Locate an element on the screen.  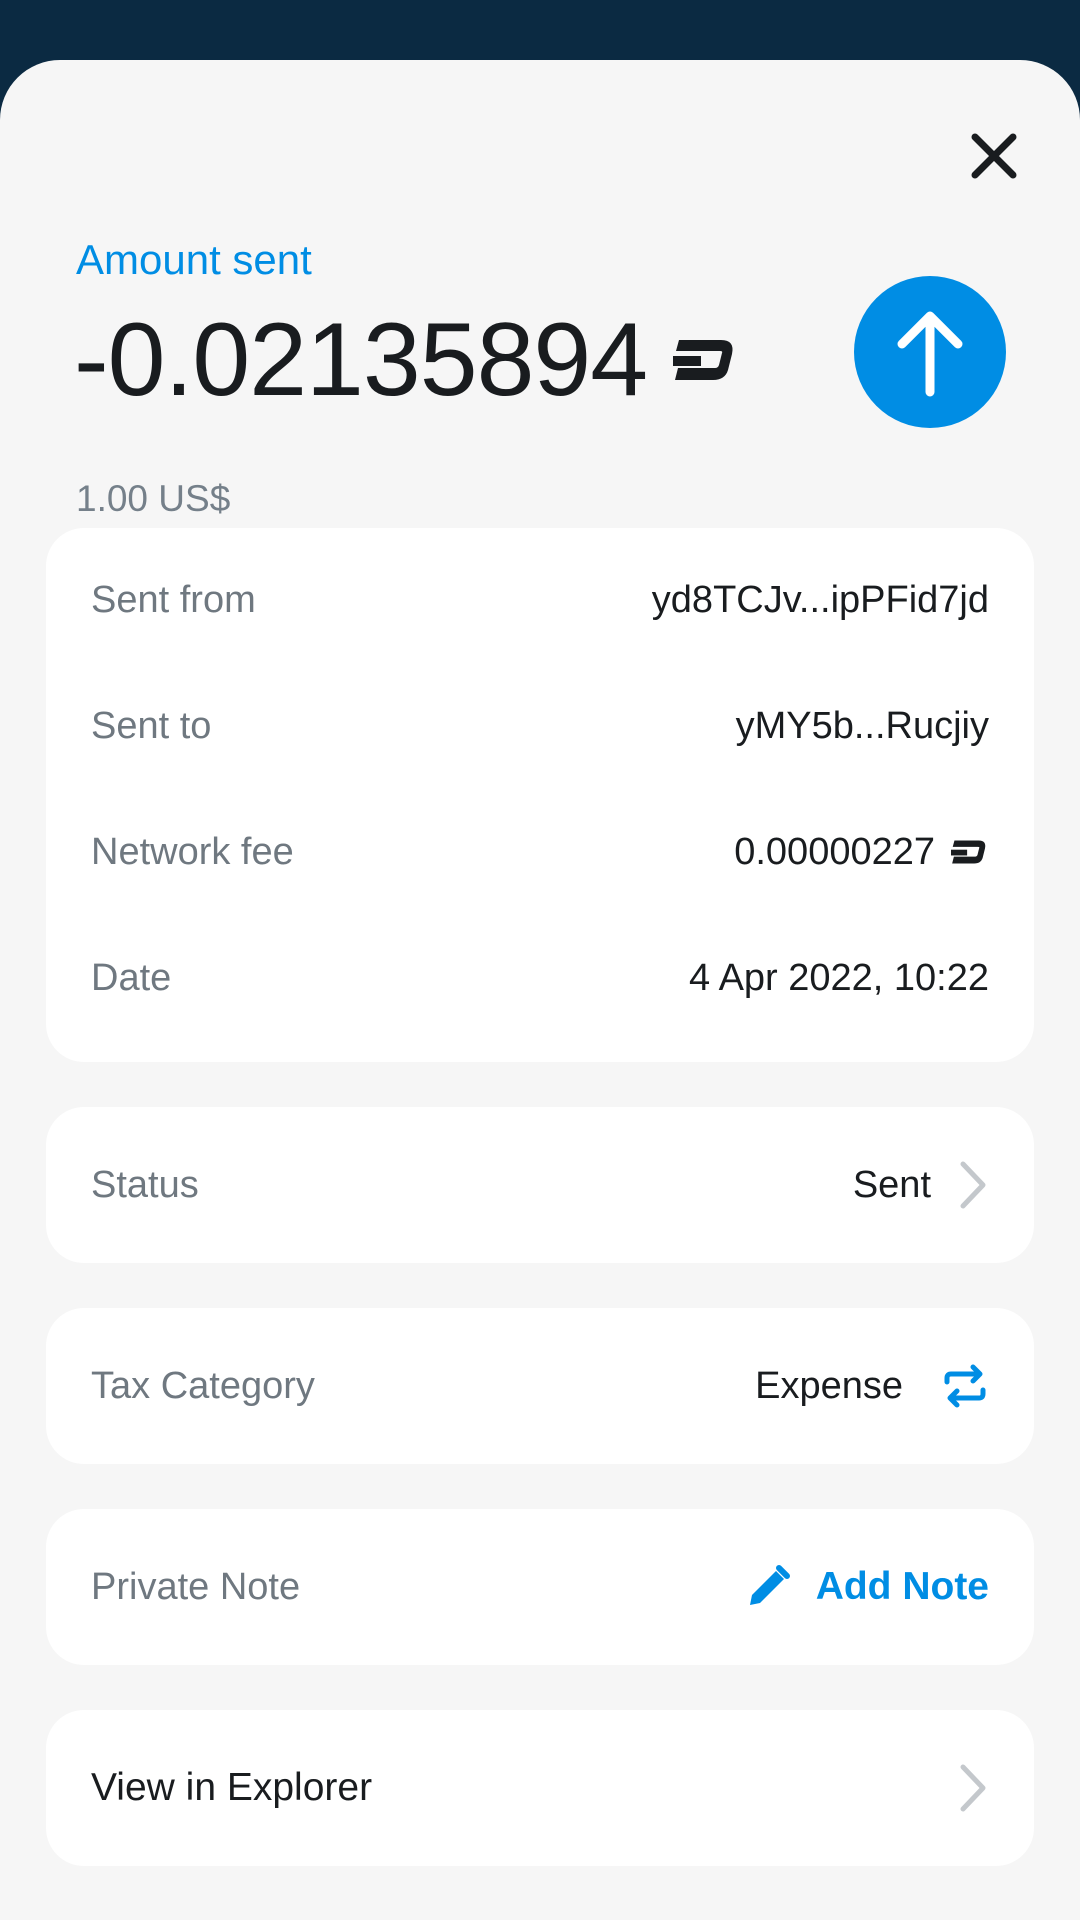
status-row: Status Sent is located at coordinates (540, 1185).